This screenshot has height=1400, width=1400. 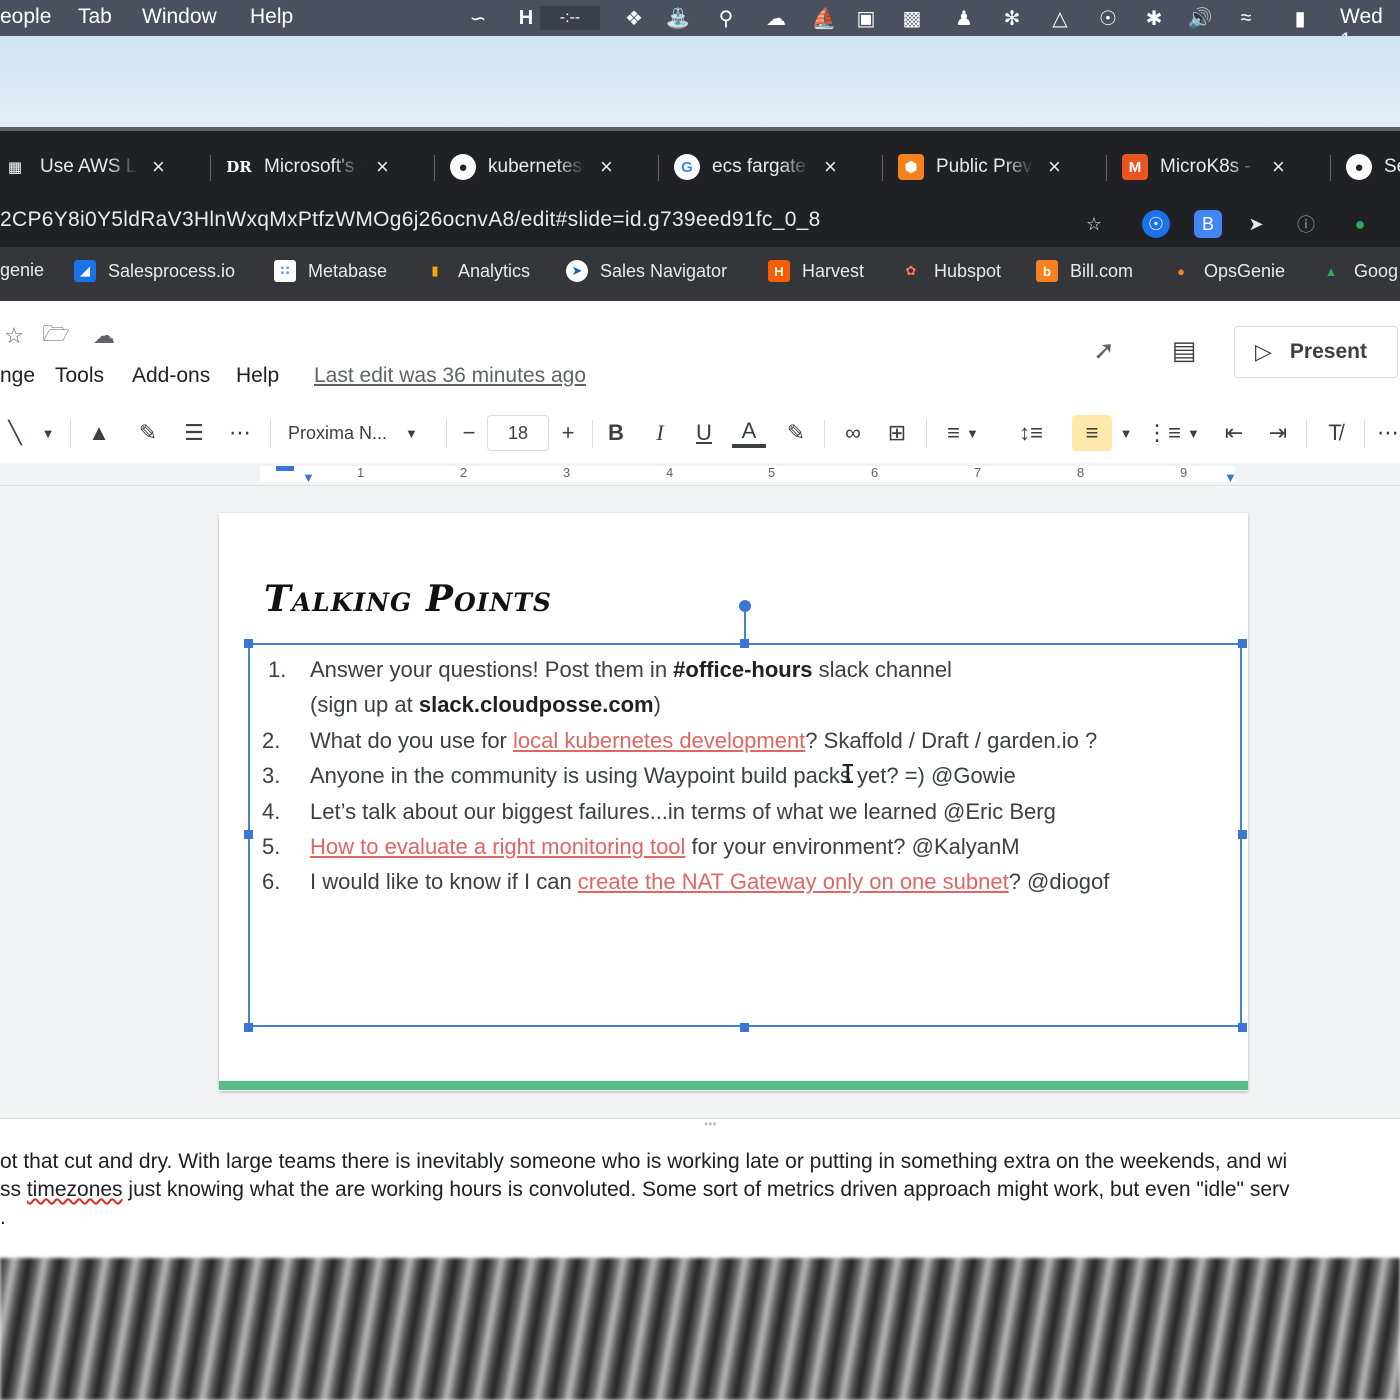 What do you see at coordinates (477, 271) in the screenshot?
I see `bookmark-analytics: ▮ Analytics` at bounding box center [477, 271].